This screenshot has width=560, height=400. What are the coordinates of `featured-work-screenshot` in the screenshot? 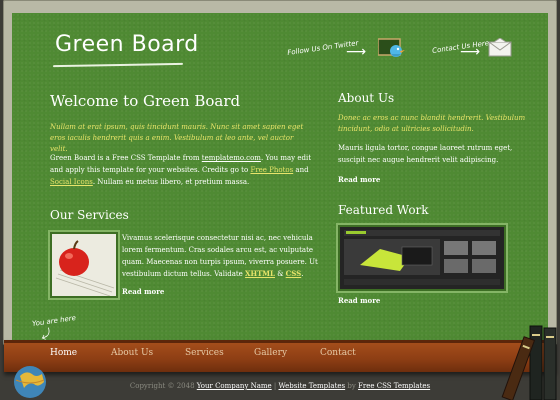 It's located at (422, 258).